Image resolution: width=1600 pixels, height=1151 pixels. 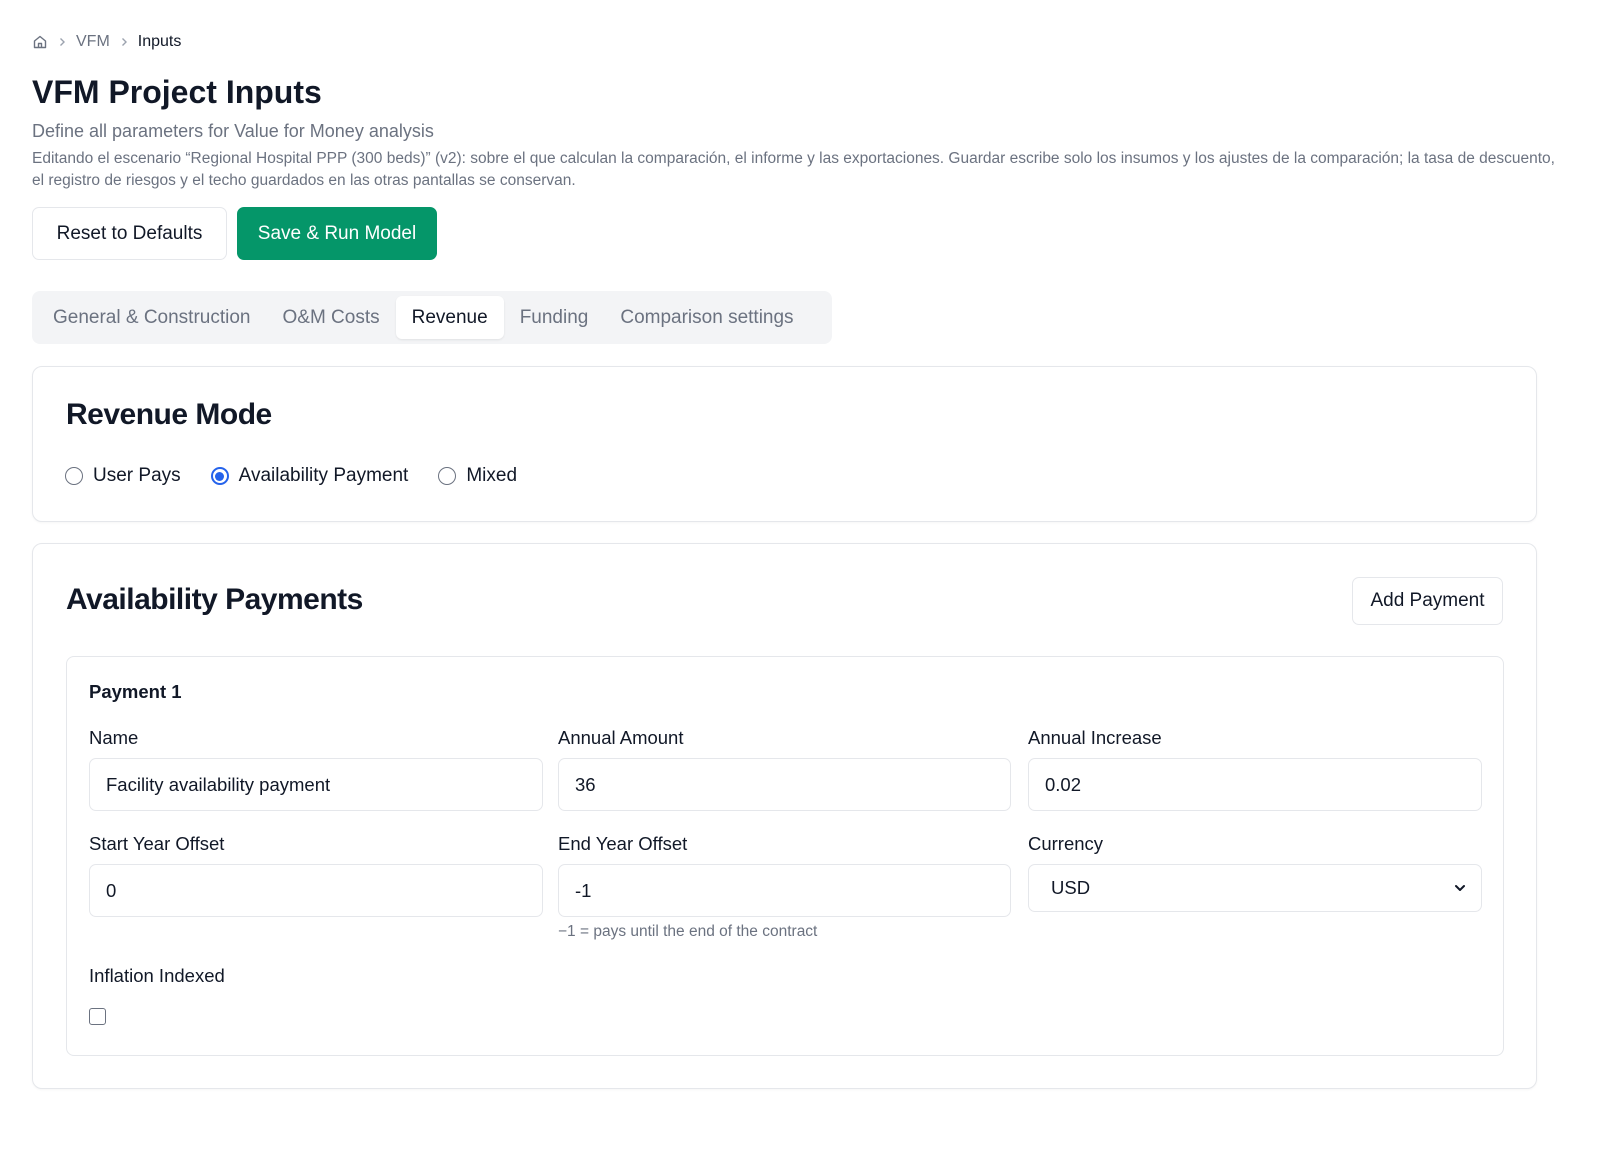 What do you see at coordinates (1095, 737) in the screenshot?
I see `annual-increase-label: Annual Increase` at bounding box center [1095, 737].